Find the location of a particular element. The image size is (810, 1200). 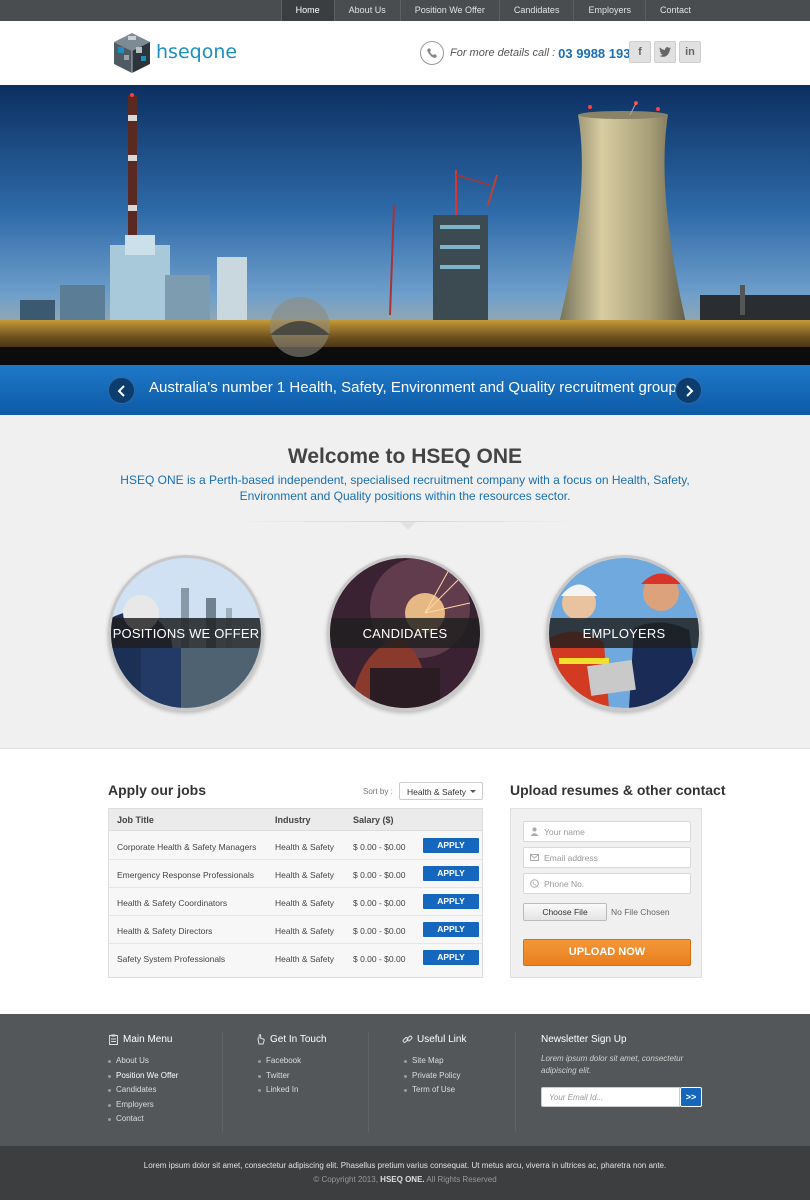

logo-text: hseqone is located at coordinates (197, 52).